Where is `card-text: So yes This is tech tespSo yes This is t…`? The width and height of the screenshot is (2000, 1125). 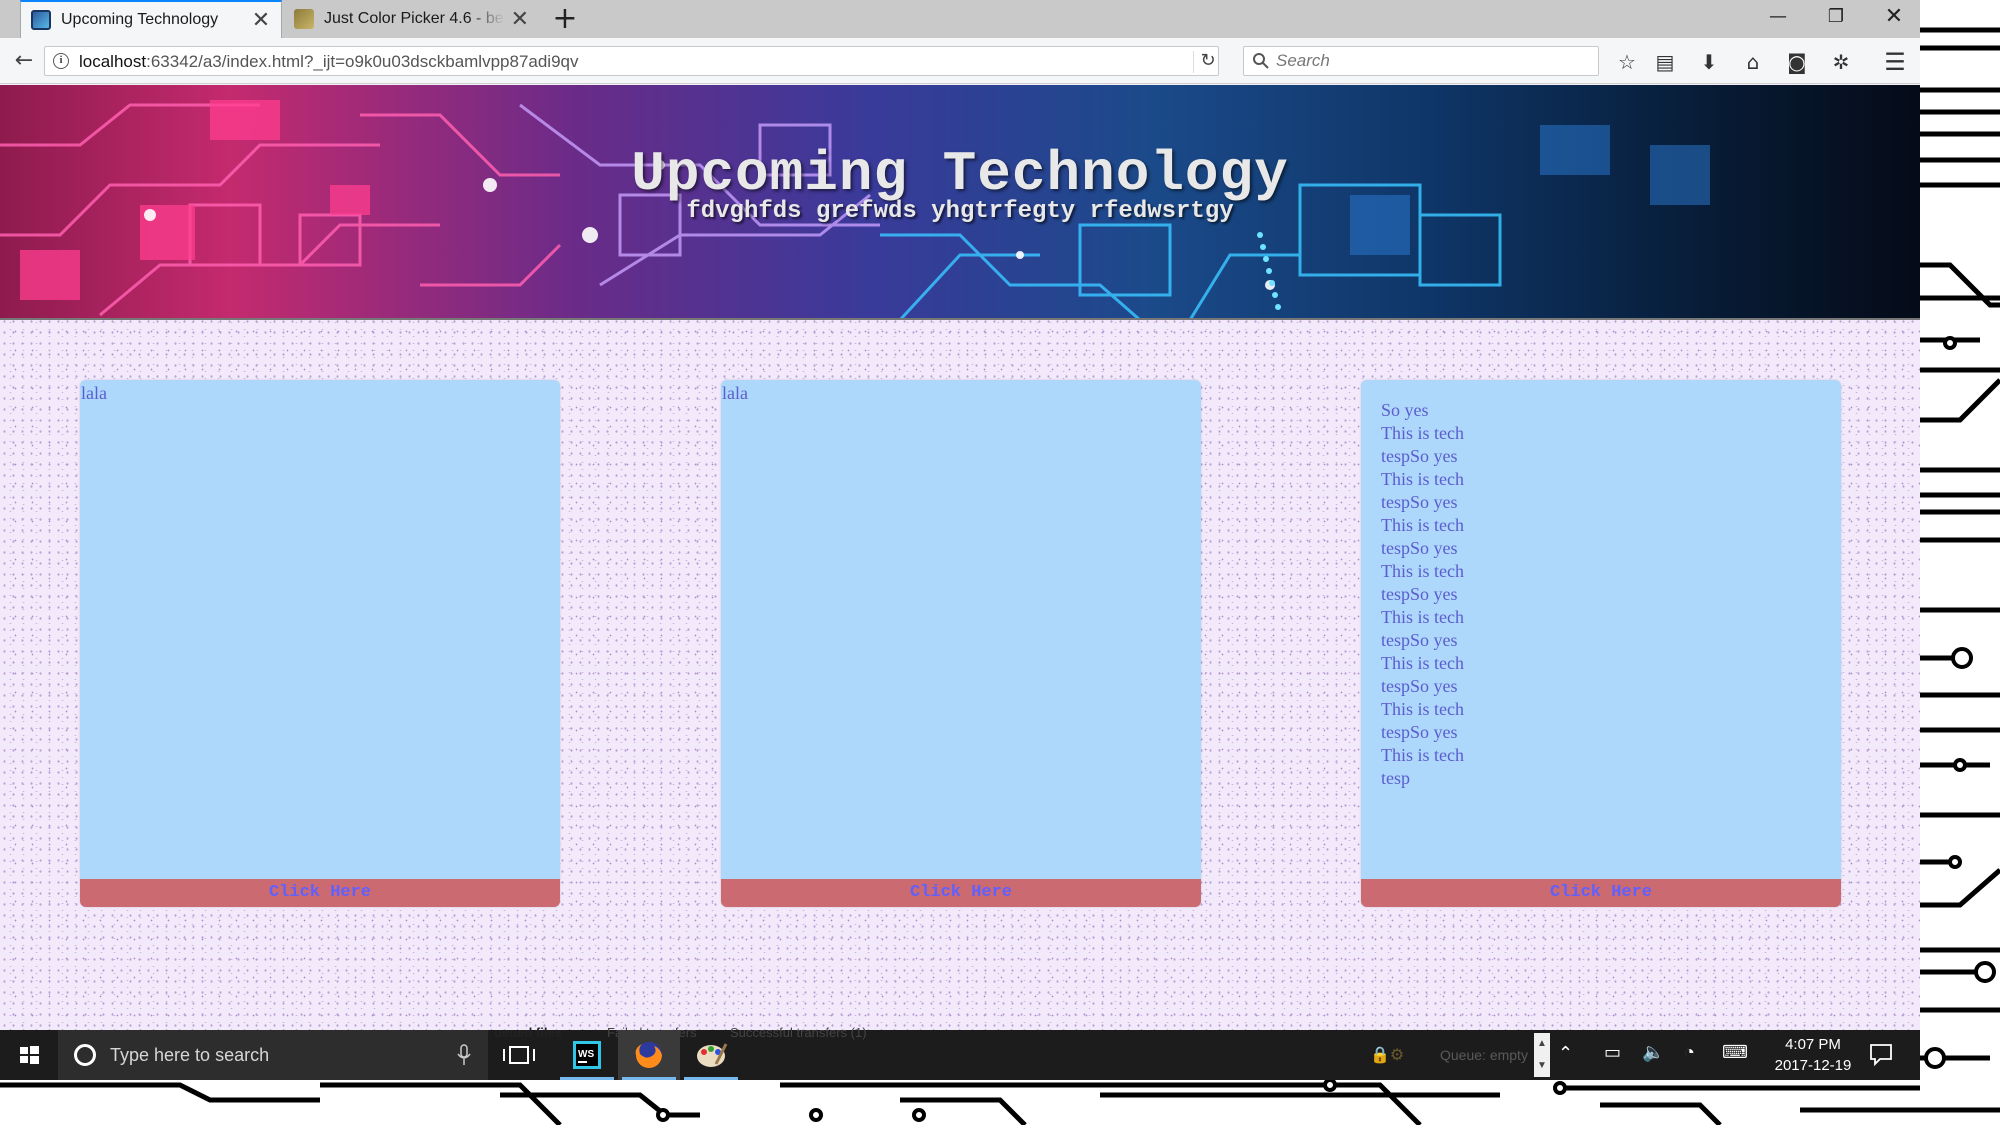 card-text: So yes This is tech tespSo yes This is t… is located at coordinates (1601, 629).